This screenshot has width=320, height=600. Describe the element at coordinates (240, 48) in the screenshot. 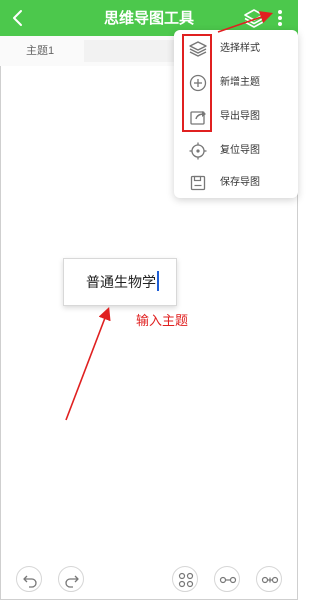

I see `menu-item-label: 选择样式` at that location.